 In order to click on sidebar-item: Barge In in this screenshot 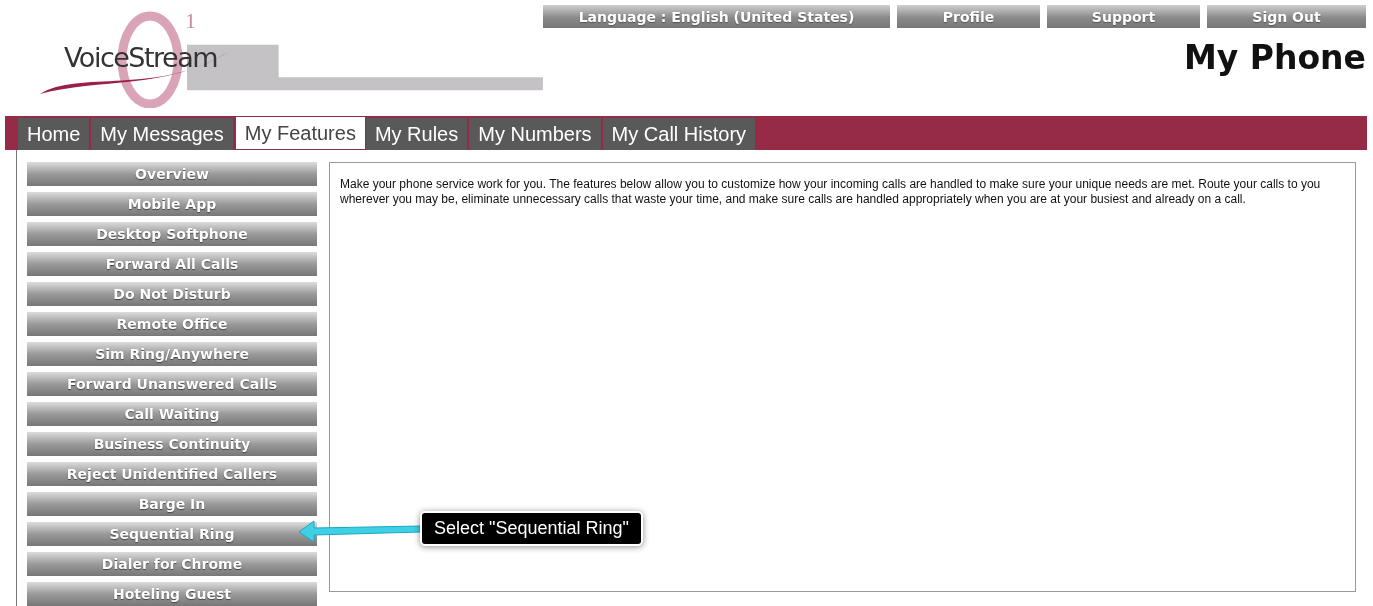, I will do `click(172, 504)`.